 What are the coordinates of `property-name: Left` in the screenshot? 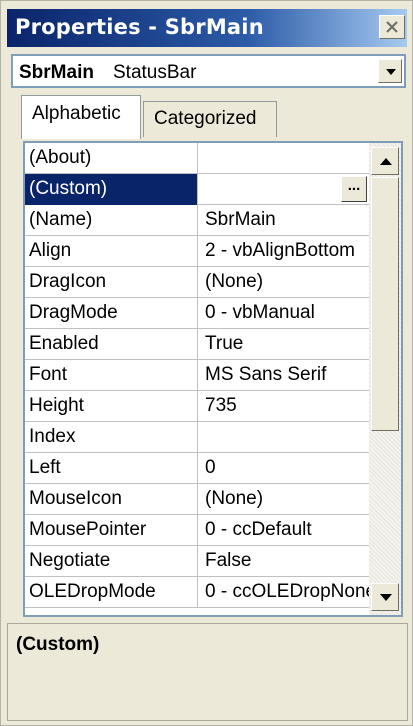 It's located at (111, 468).